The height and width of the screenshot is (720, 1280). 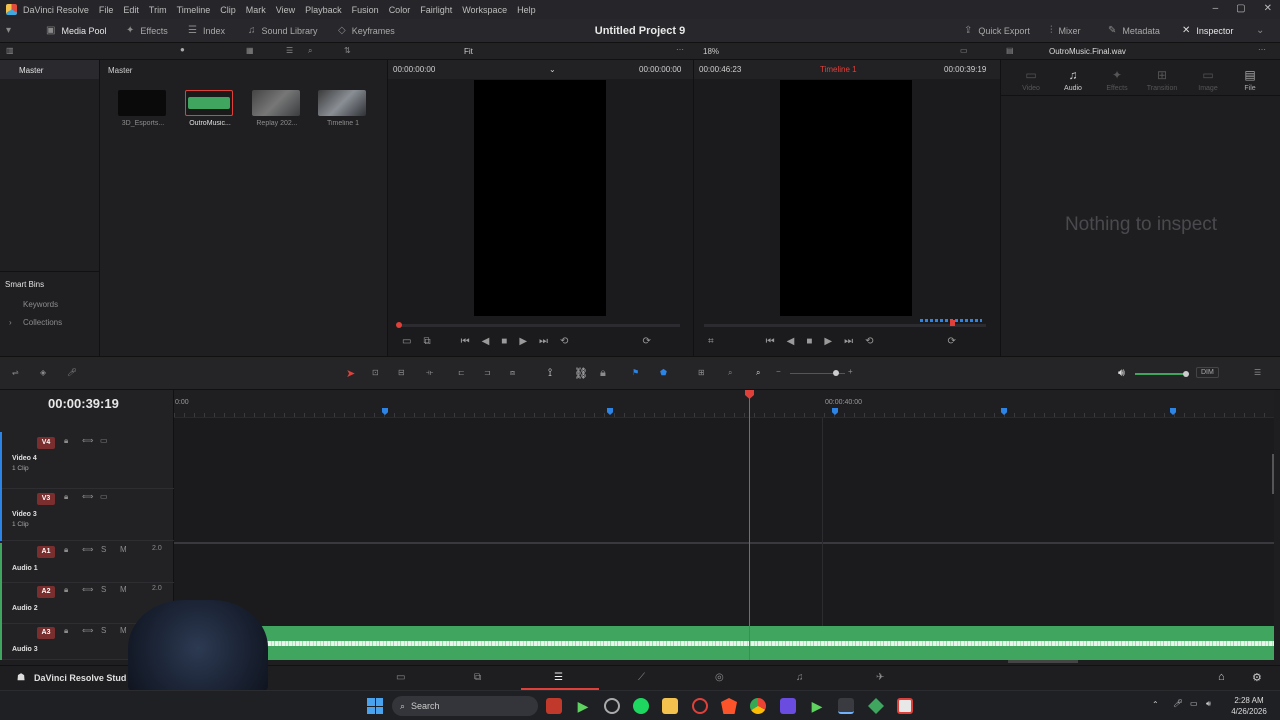 What do you see at coordinates (436, 10) in the screenshot?
I see `menu-fairlight: Fairlight` at bounding box center [436, 10].